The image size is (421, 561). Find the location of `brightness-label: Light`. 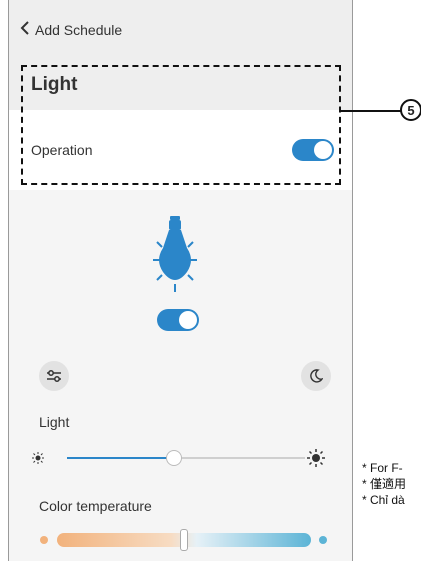

brightness-label: Light is located at coordinates (54, 422).